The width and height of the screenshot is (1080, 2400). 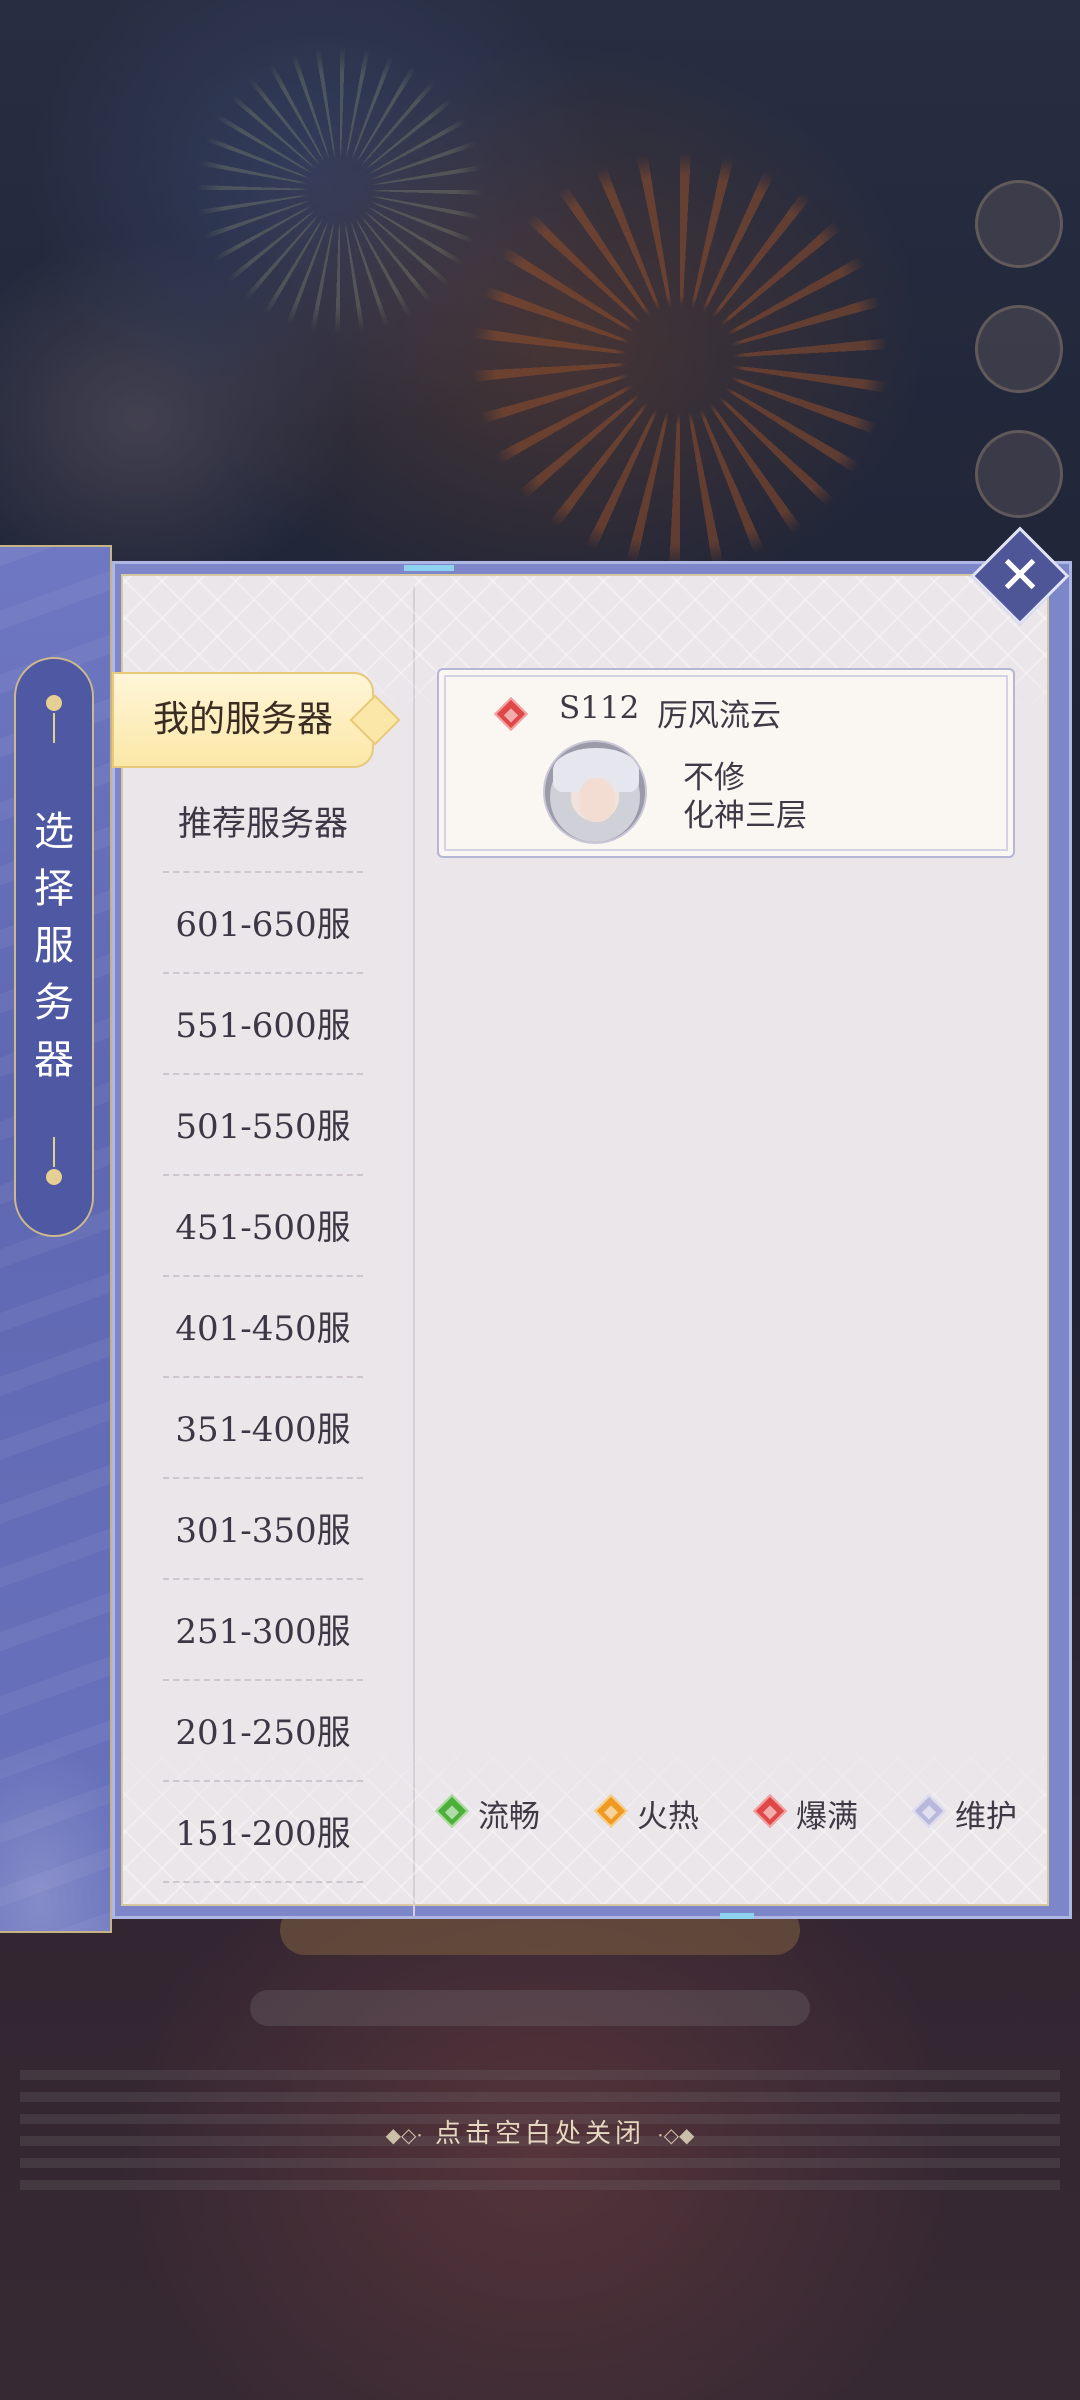 What do you see at coordinates (263, 1531) in the screenshot?
I see `category-tab-range: 301-350服` at bounding box center [263, 1531].